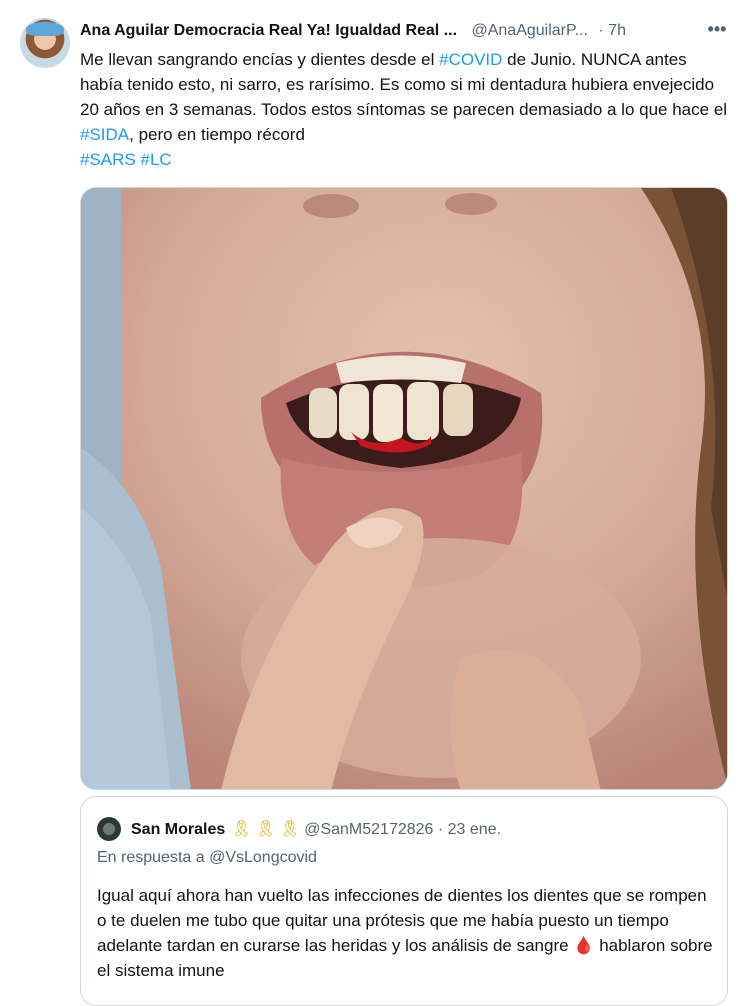  I want to click on hashtag-sars: #SARS, so click(108, 159).